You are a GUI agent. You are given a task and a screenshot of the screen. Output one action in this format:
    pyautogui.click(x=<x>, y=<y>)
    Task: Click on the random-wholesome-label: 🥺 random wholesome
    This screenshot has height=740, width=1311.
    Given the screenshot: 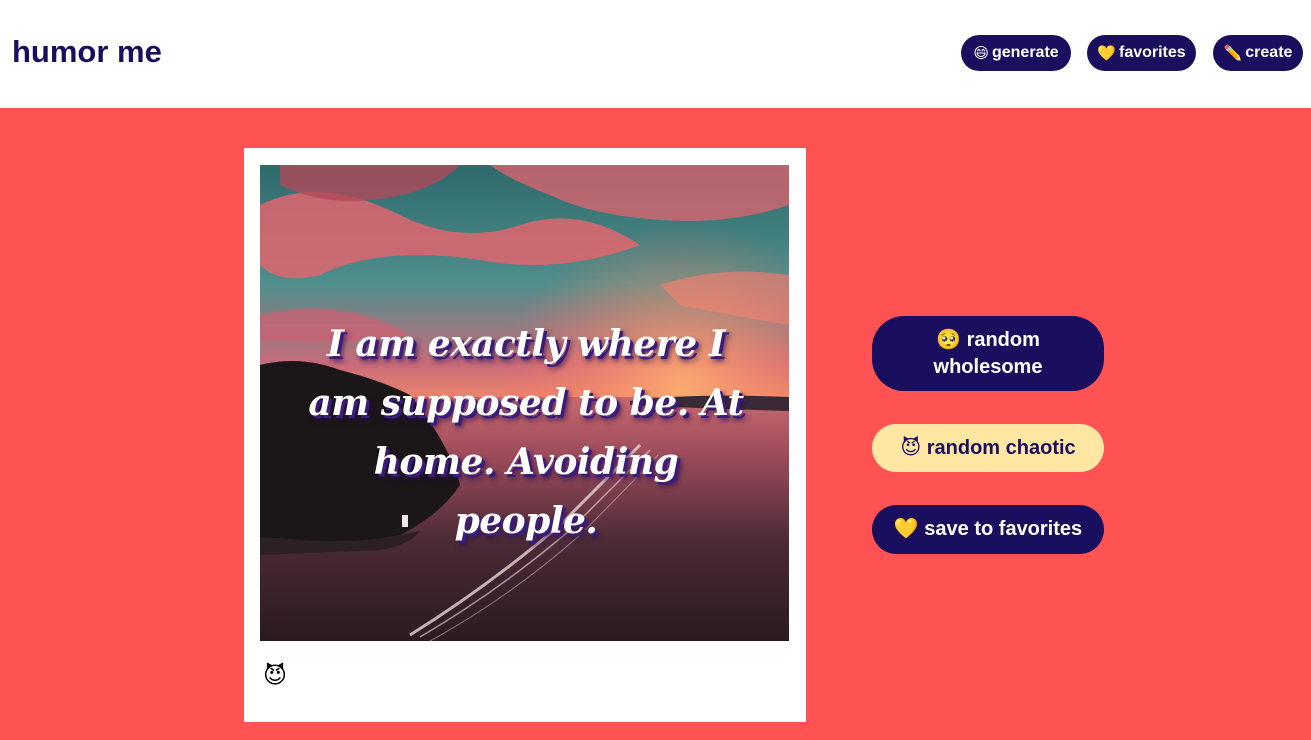 What is the action you would take?
    pyautogui.click(x=988, y=354)
    